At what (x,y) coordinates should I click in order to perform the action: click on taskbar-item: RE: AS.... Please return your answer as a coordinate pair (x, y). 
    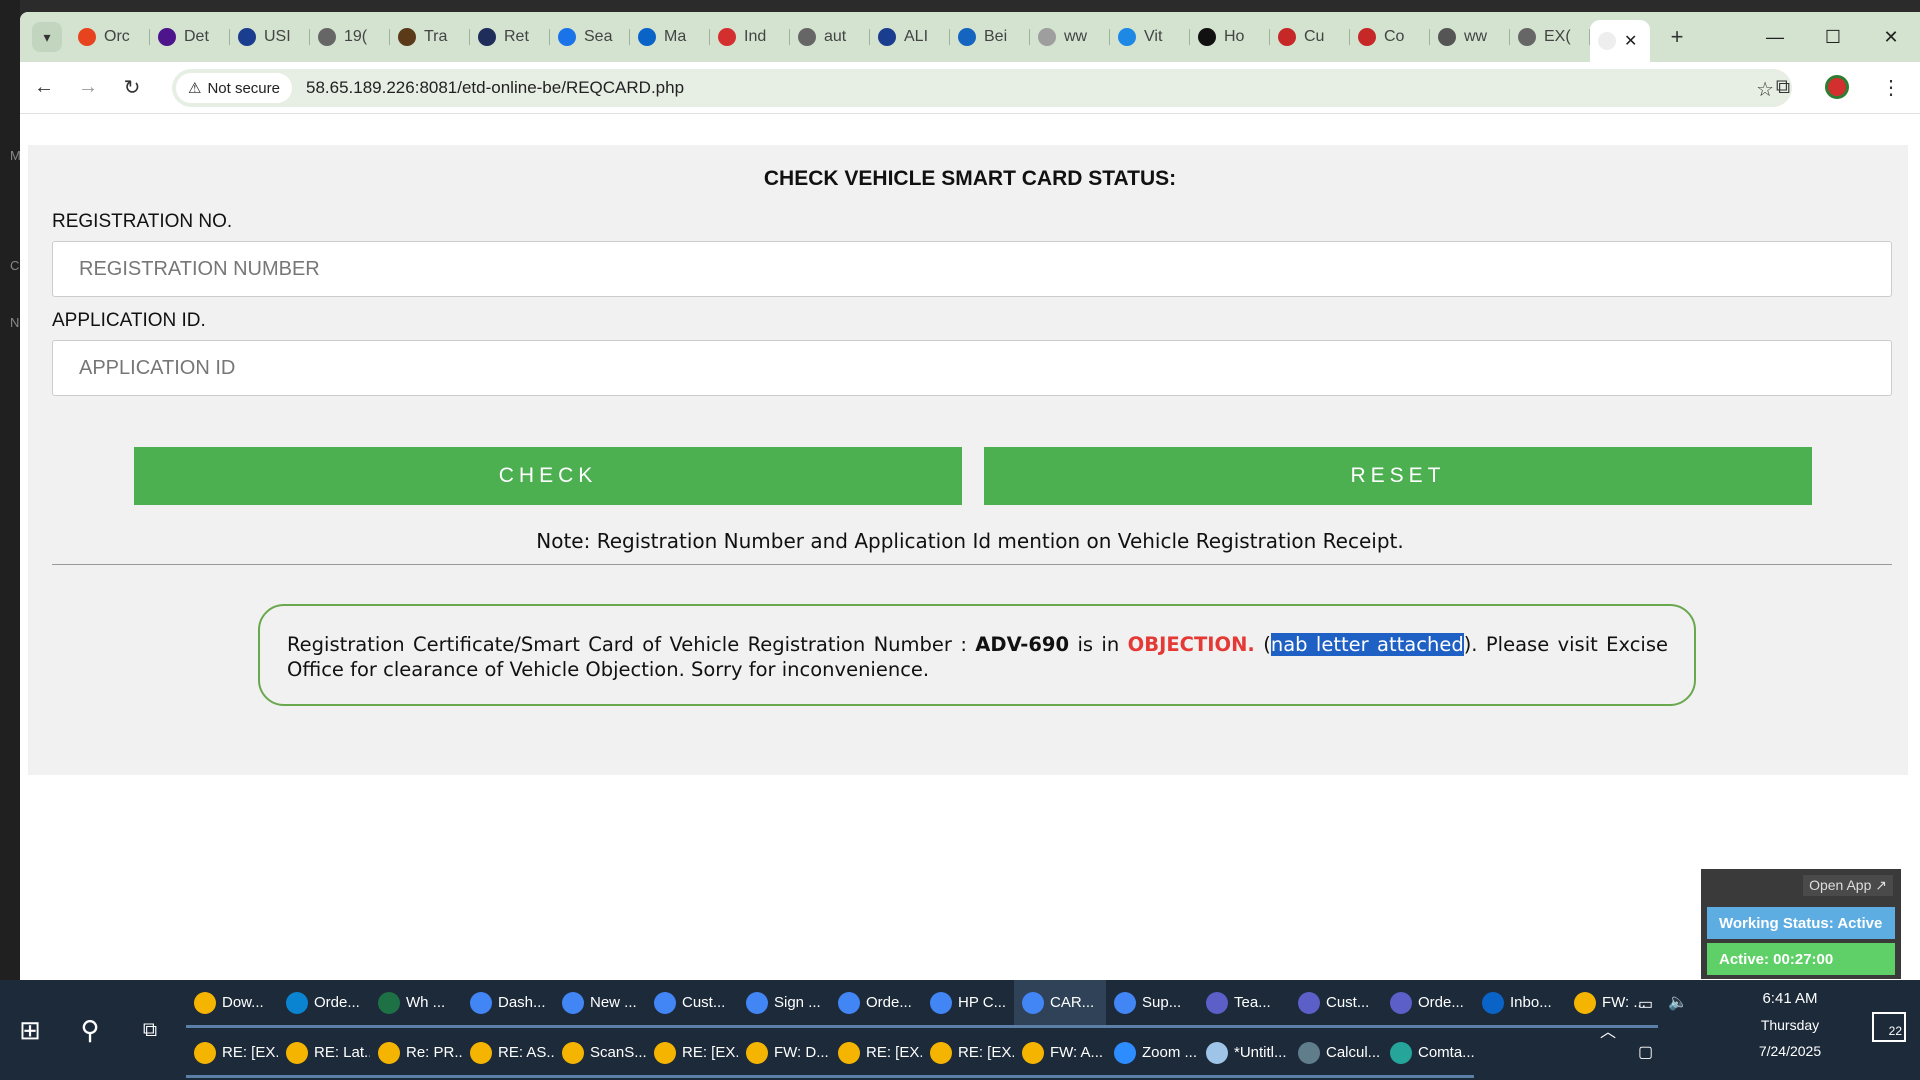
    Looking at the image, I should click on (508, 1054).